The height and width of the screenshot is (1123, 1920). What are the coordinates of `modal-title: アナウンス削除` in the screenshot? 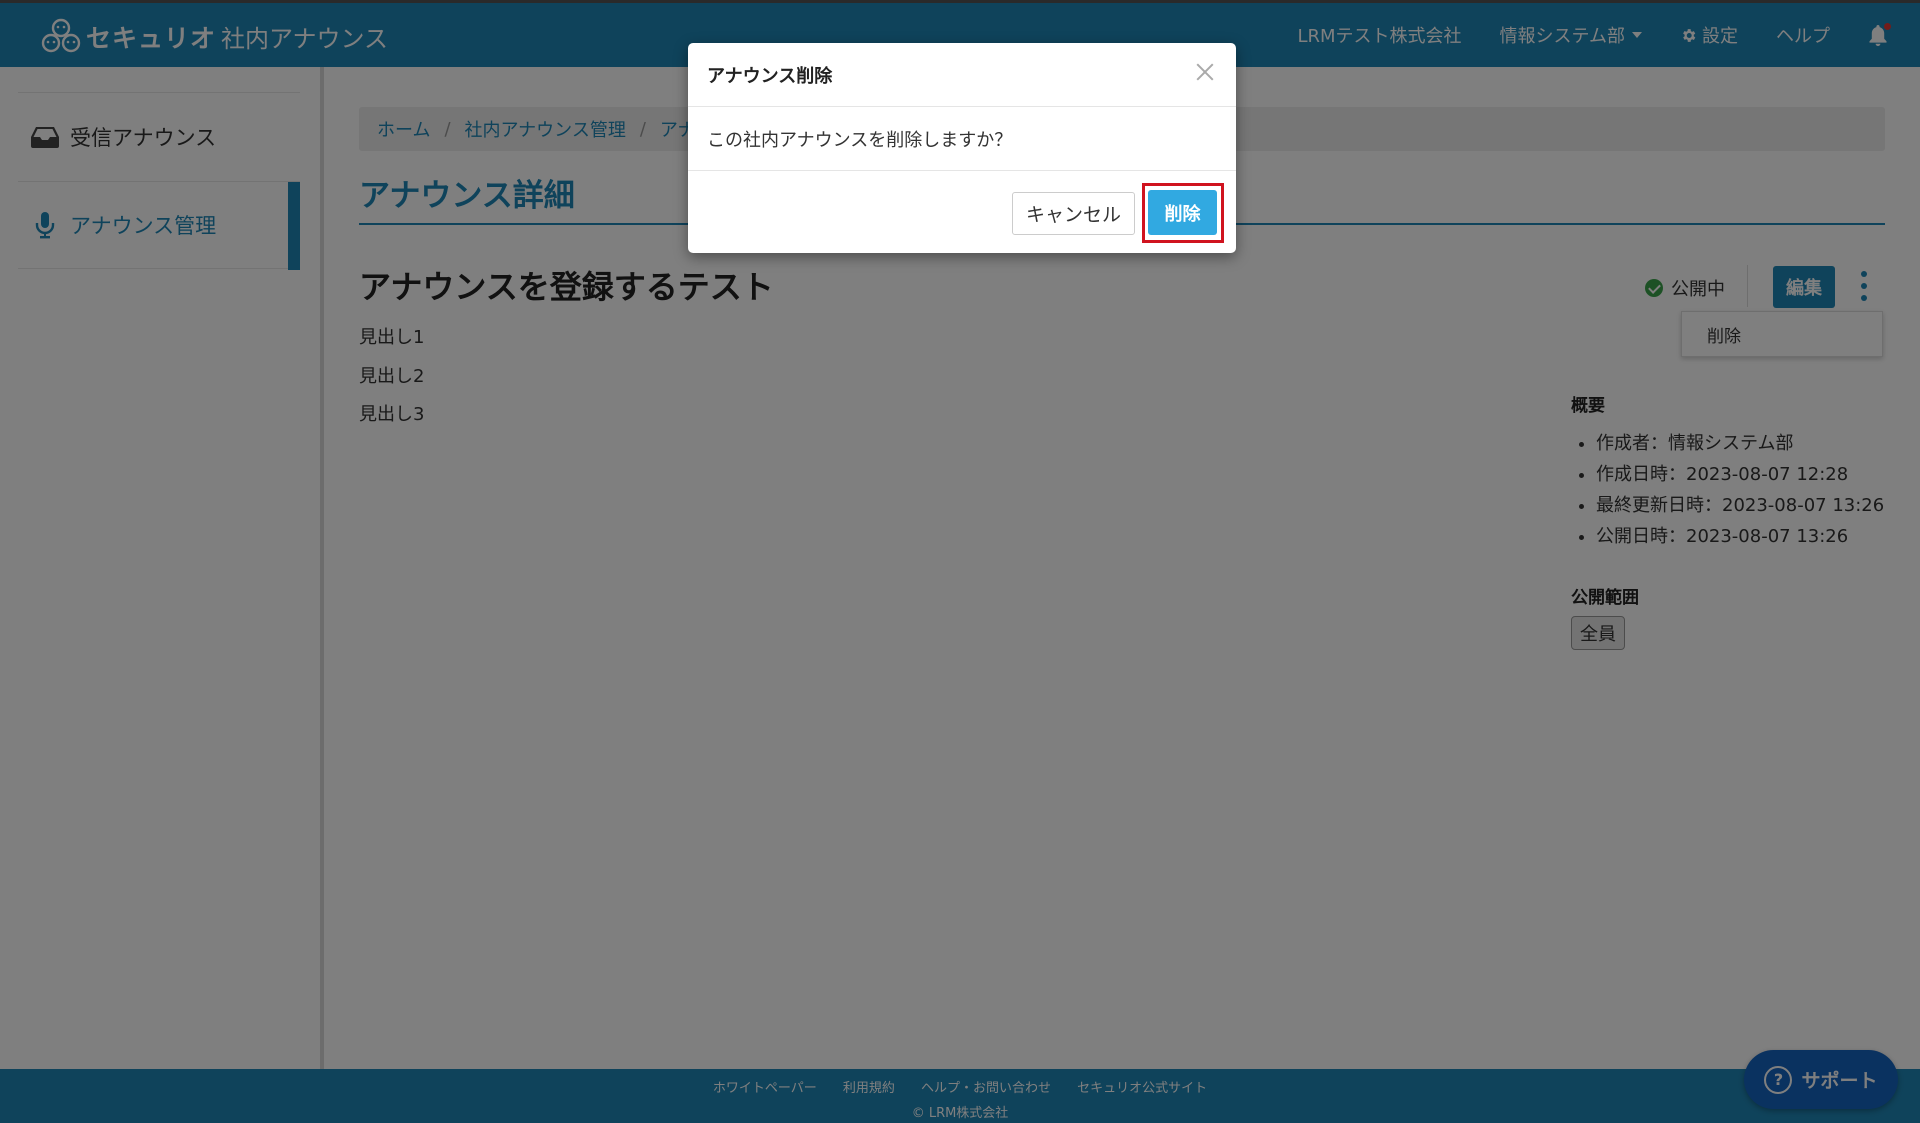 It's located at (770, 76).